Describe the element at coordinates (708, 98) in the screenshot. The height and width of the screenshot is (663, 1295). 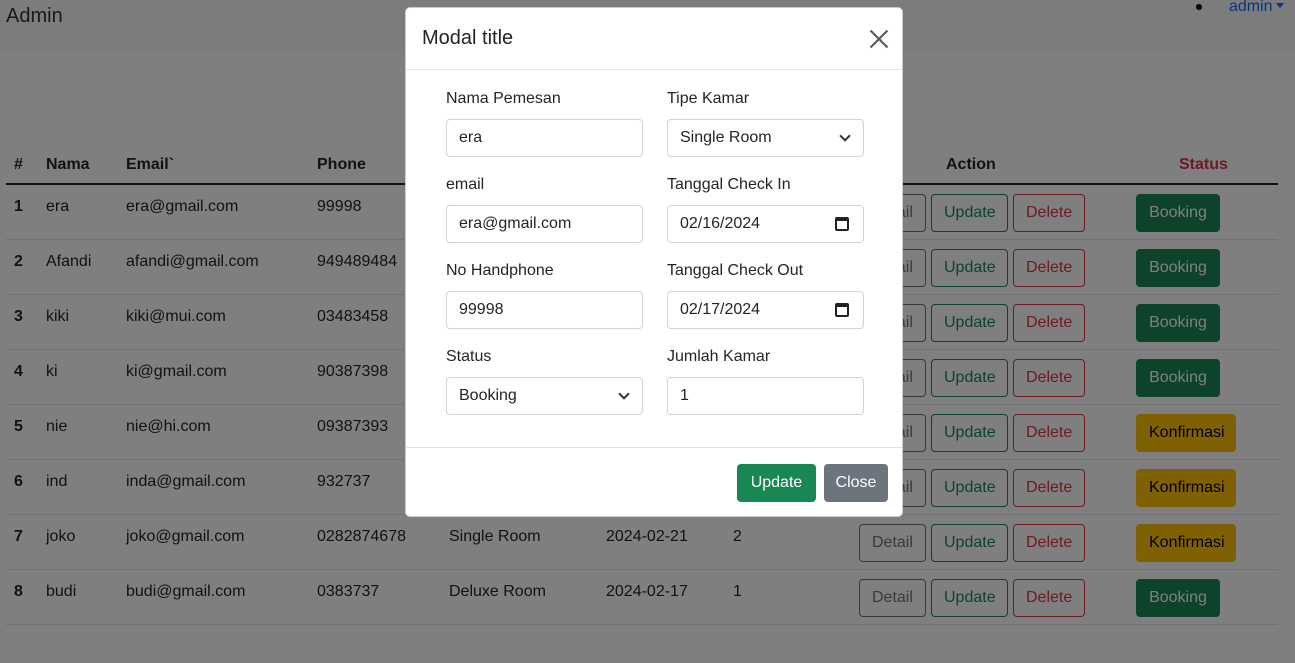
I see `label-tipe-kamar: Tipe Kamar` at that location.